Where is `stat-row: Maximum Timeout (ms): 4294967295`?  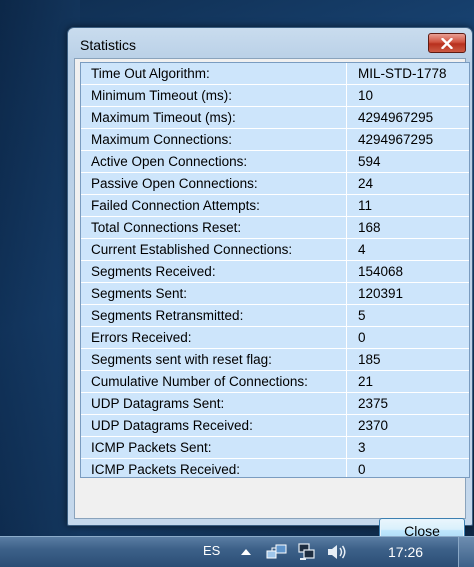
stat-row: Maximum Timeout (ms): 4294967295 is located at coordinates (275, 118).